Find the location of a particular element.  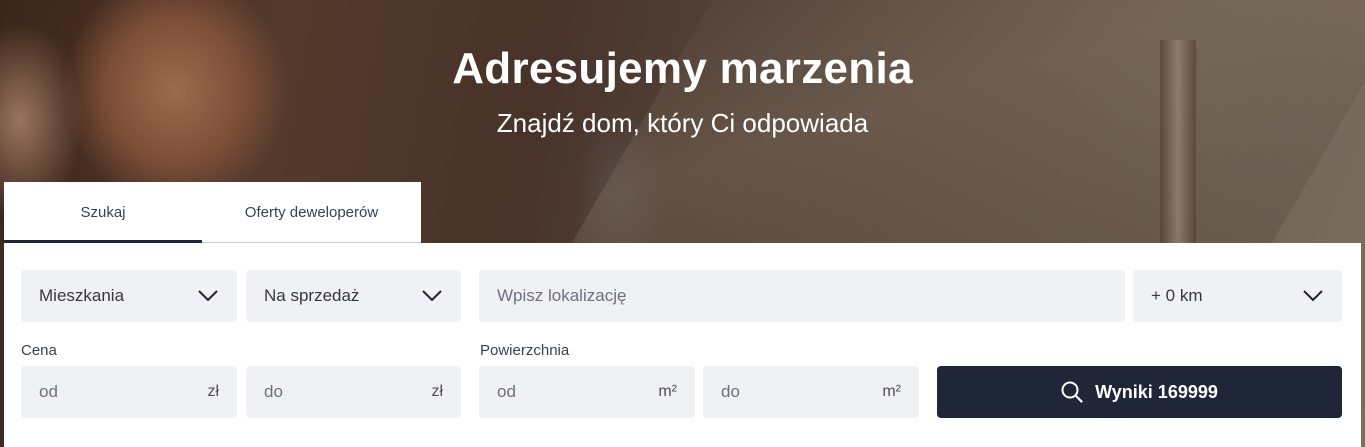

property-type-value: Mieszkania is located at coordinates (82, 295).